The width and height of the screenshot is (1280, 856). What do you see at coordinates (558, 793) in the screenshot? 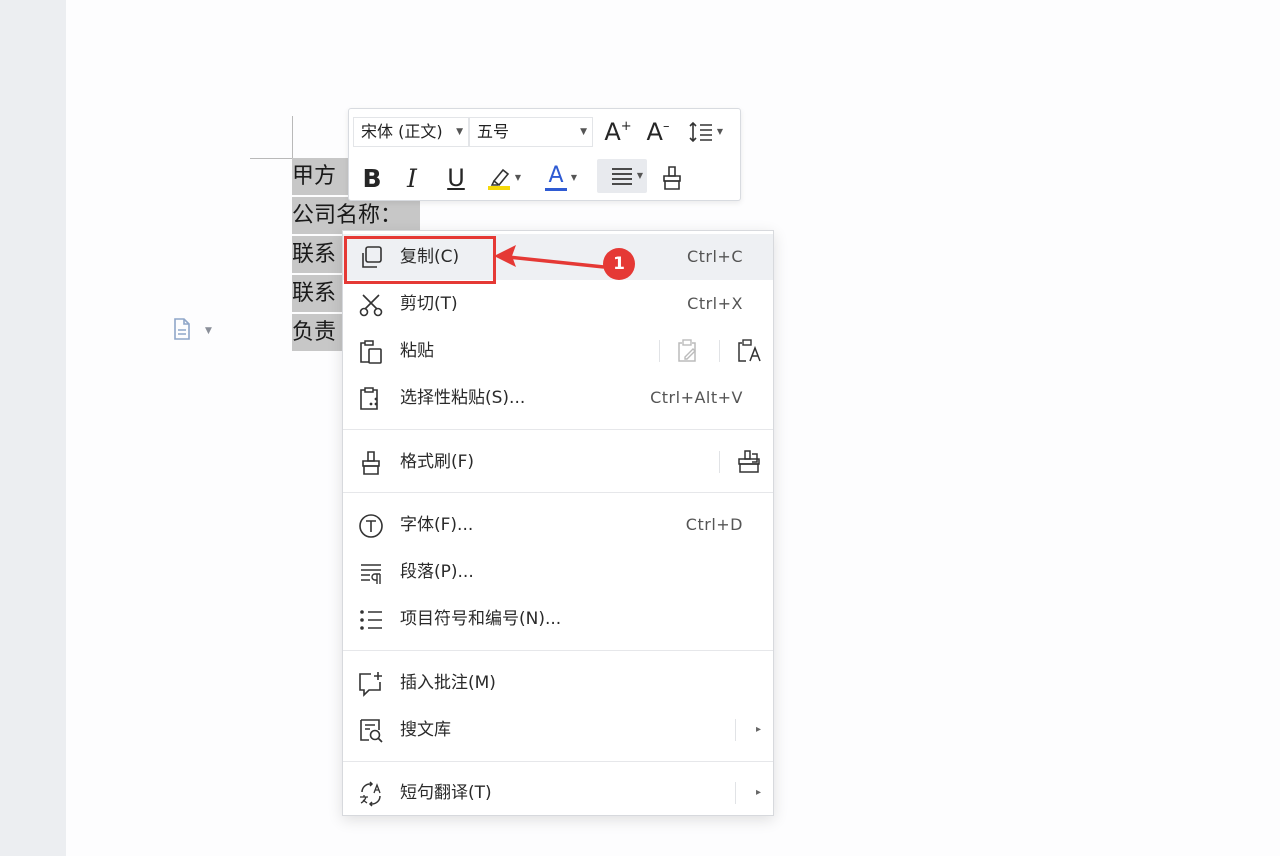
I see `menu-item-translate: 短句翻译(T) ▸` at bounding box center [558, 793].